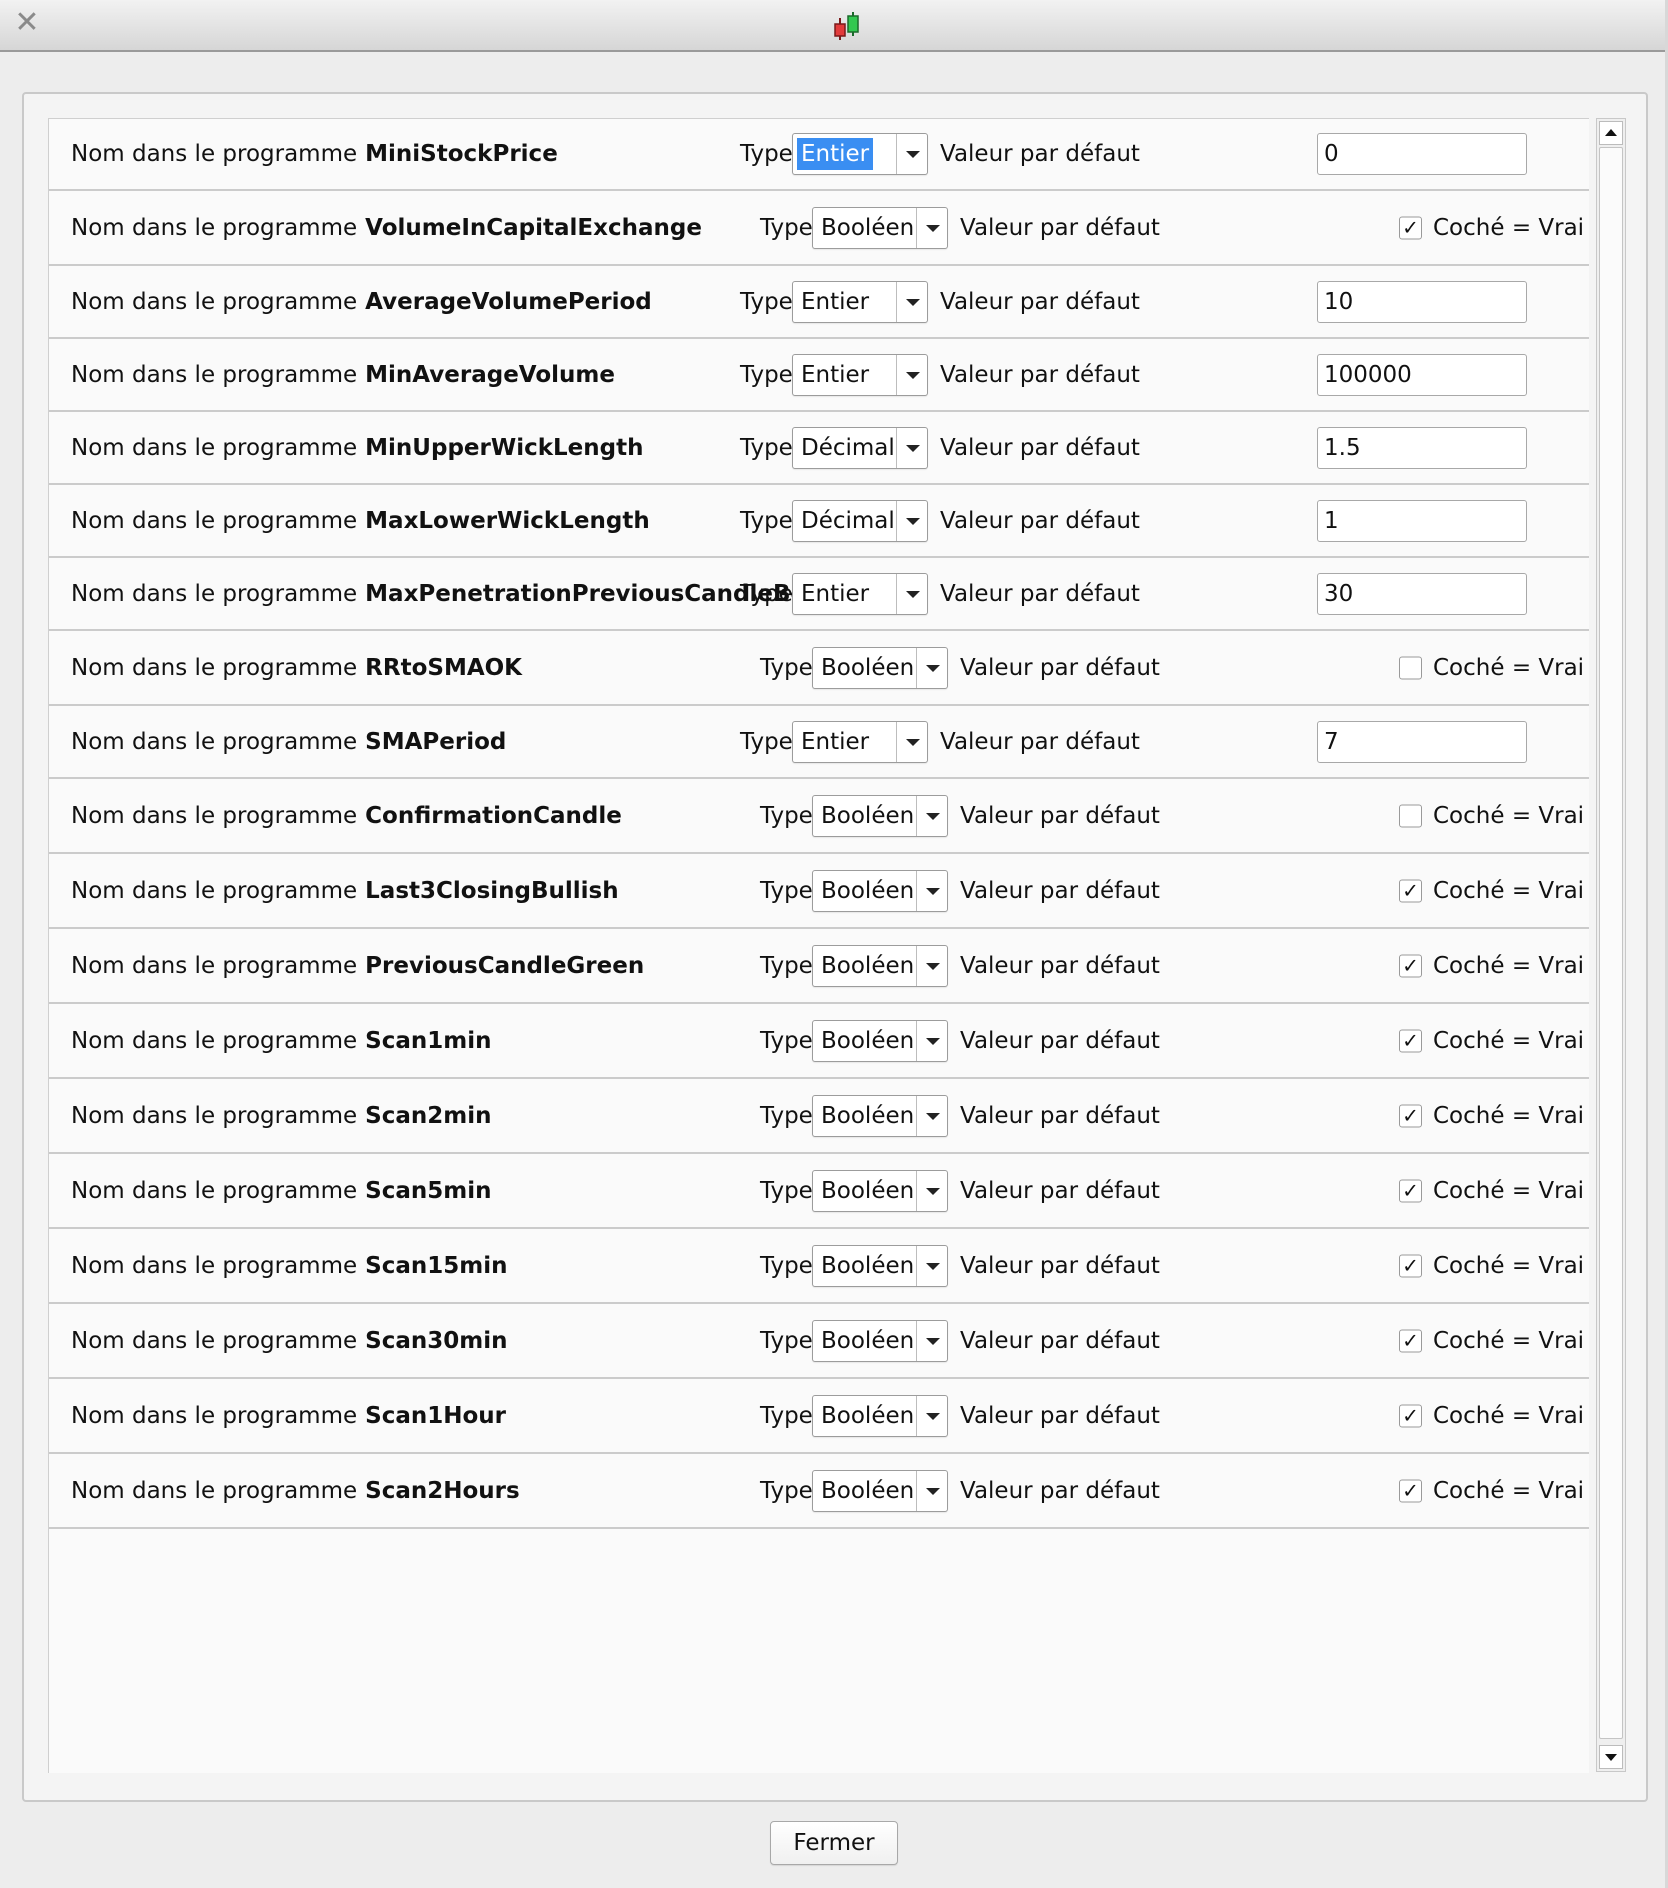 This screenshot has width=1668, height=1888. Describe the element at coordinates (1611, 133) in the screenshot. I see `scroll-up-arrow-icon` at that location.